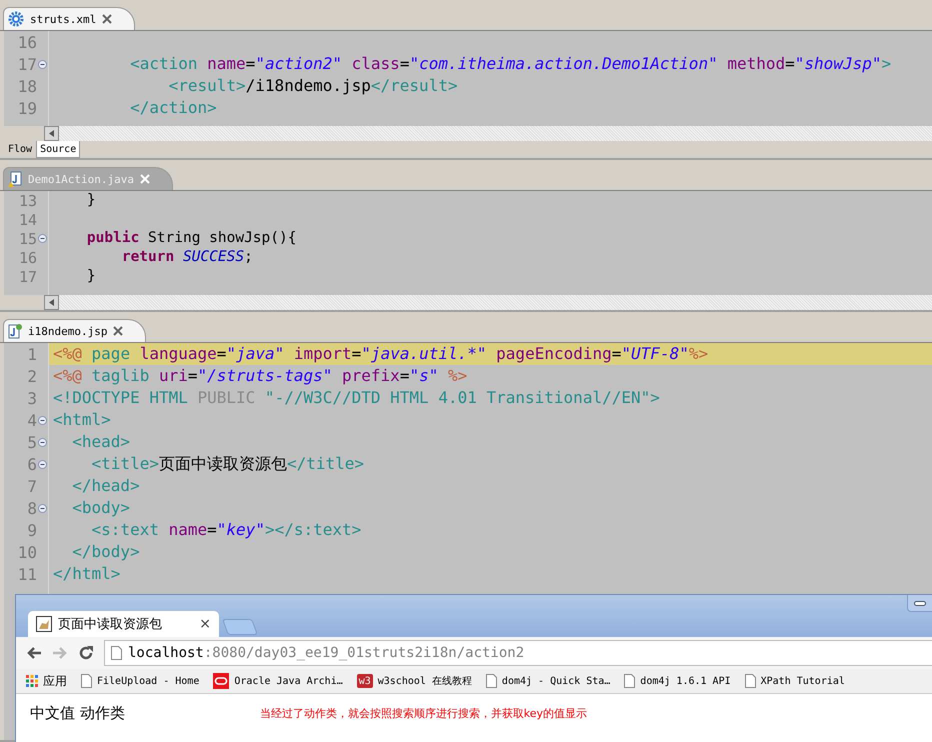 Image resolution: width=932 pixels, height=742 pixels. Describe the element at coordinates (32, 354) in the screenshot. I see `line-number: 1` at that location.